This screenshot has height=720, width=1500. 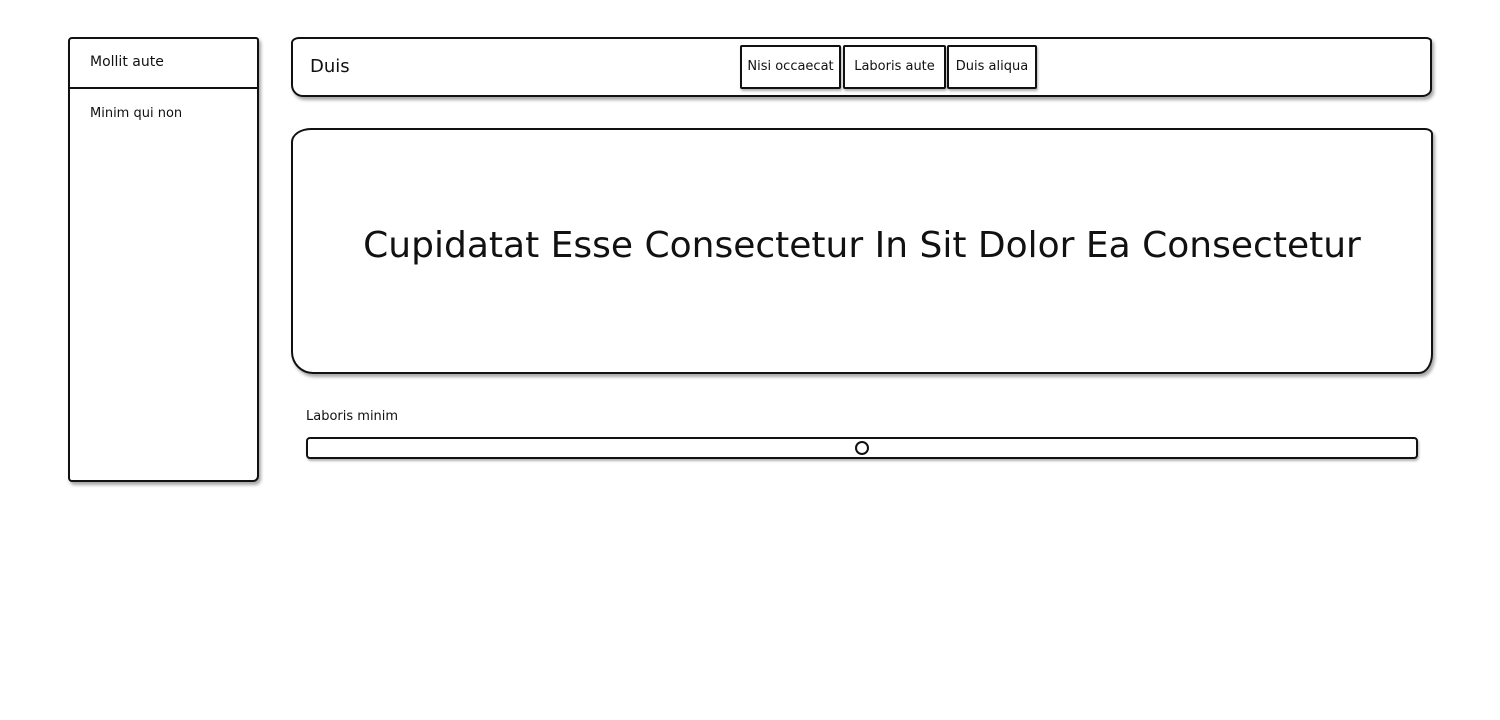 What do you see at coordinates (894, 67) in the screenshot?
I see `tab-laboris-aute: Laboris aute` at bounding box center [894, 67].